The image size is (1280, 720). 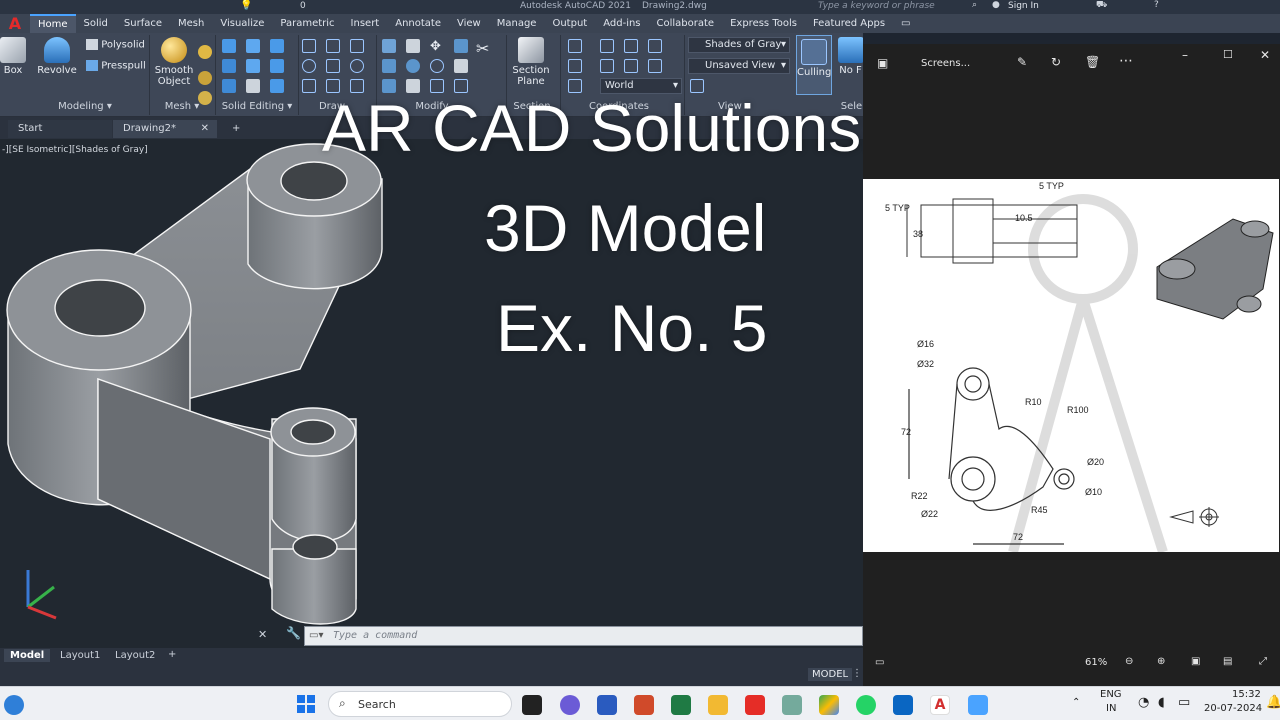 I want to click on mirror-icon, so click(x=389, y=46).